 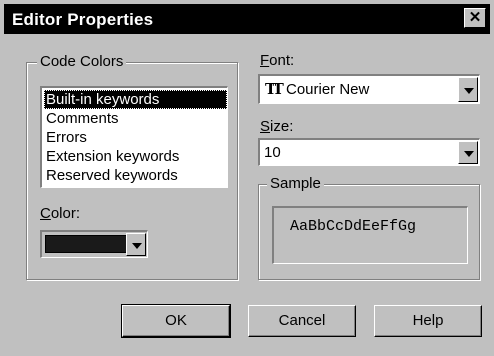 I want to click on size-label-rest: ize:, so click(x=282, y=126).